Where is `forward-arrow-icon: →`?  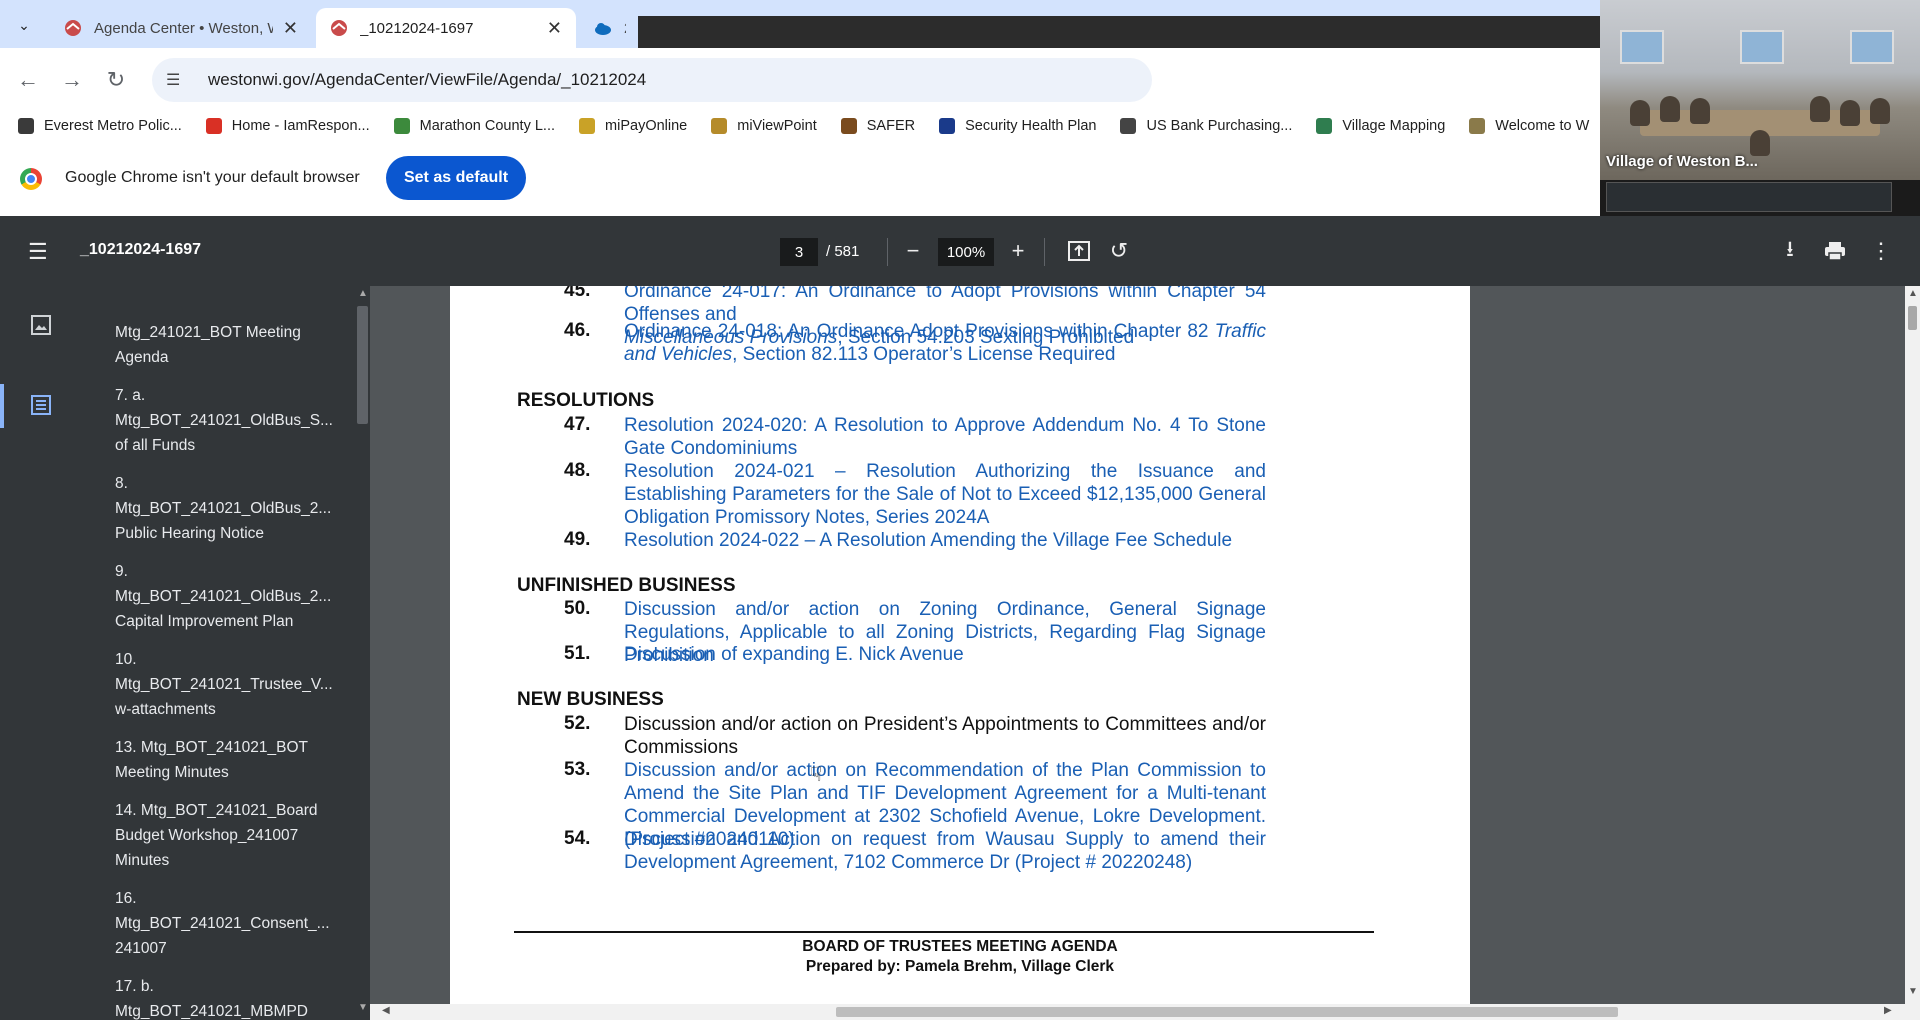
forward-arrow-icon: → is located at coordinates (72, 80).